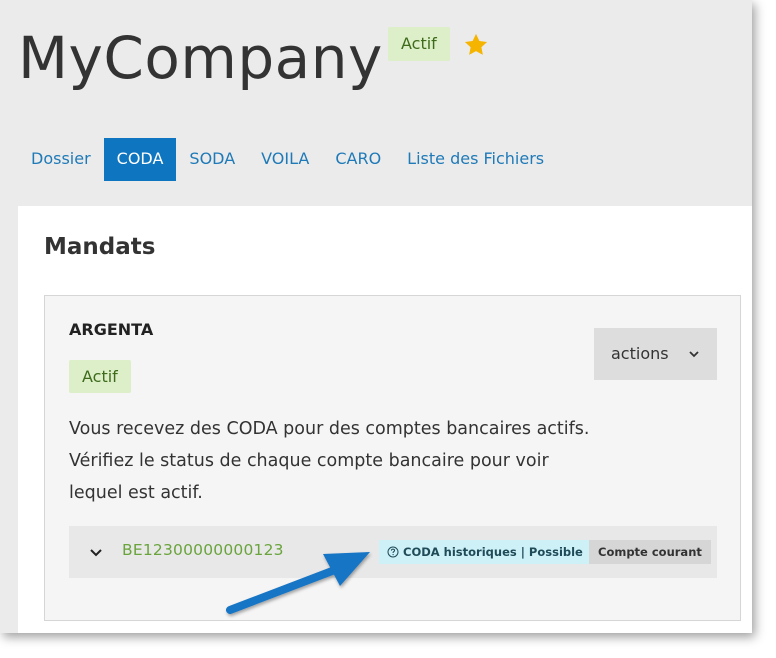 The image size is (776, 658). Describe the element at coordinates (136, 493) in the screenshot. I see `description-line: lequel est actif.` at that location.